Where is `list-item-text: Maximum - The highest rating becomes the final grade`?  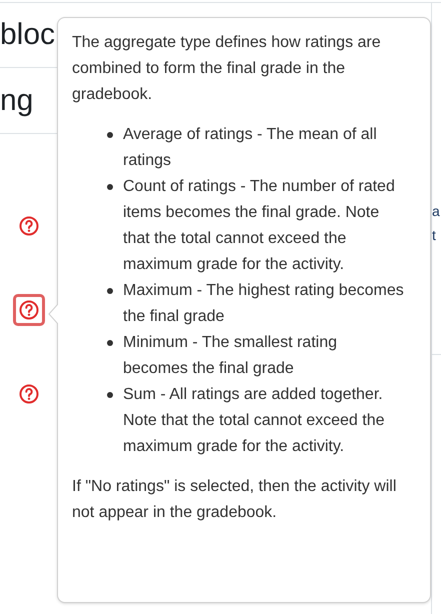 list-item-text: Maximum - The highest rating becomes the final grade is located at coordinates (263, 303).